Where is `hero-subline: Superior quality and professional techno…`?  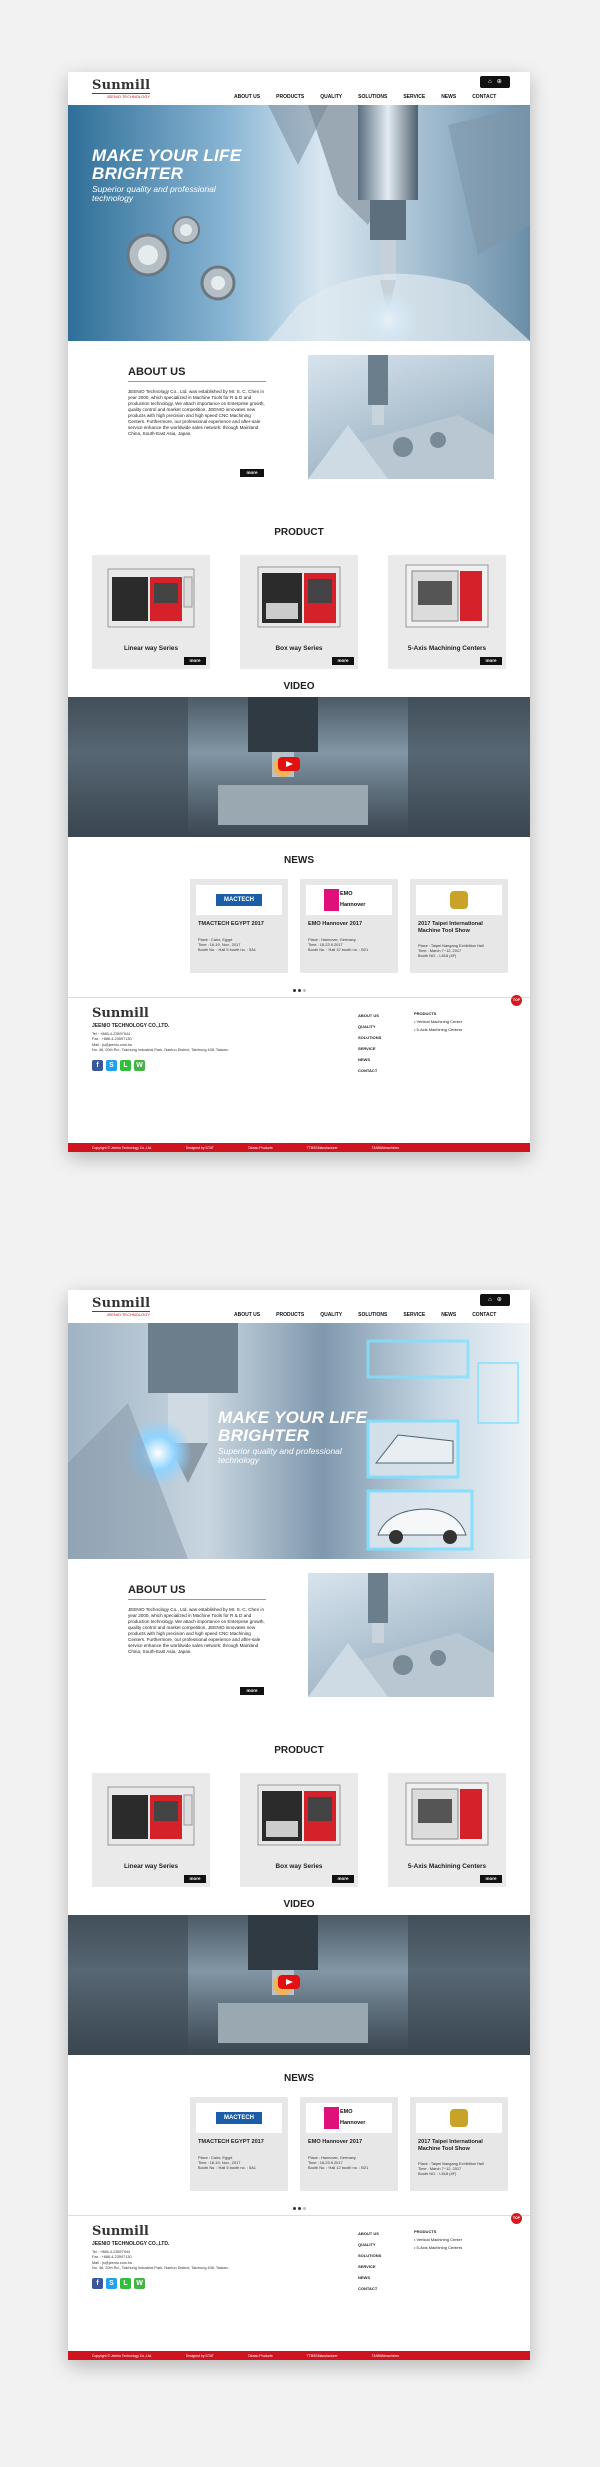 hero-subline: Superior quality and professional techno… is located at coordinates (154, 193).